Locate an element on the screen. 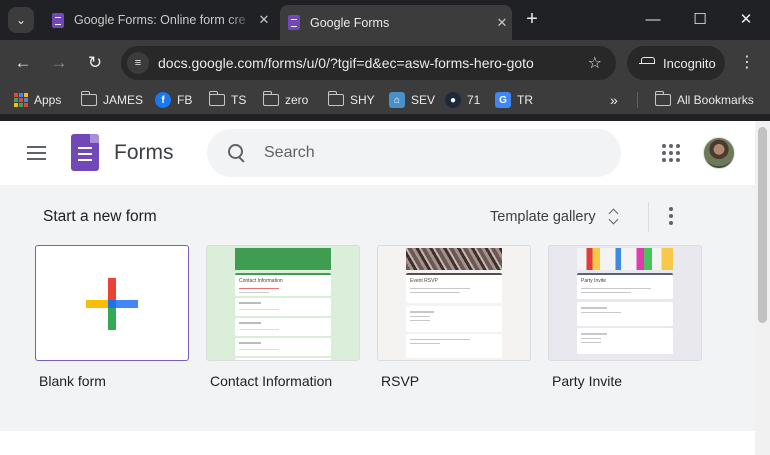 The image size is (770, 455). avatar is located at coordinates (719, 153).